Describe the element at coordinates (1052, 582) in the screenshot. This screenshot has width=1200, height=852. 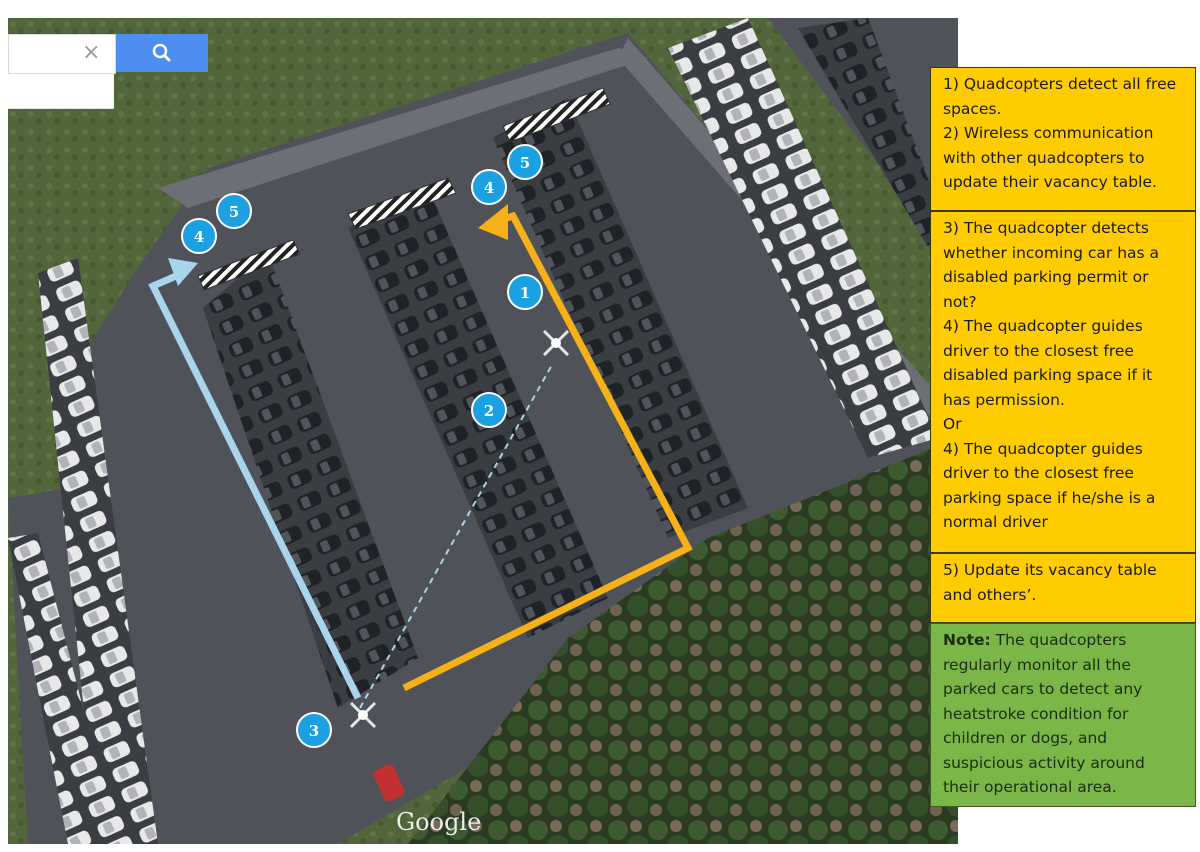
I see `step-5-text: 5) Update its vacancy table and others’.` at that location.